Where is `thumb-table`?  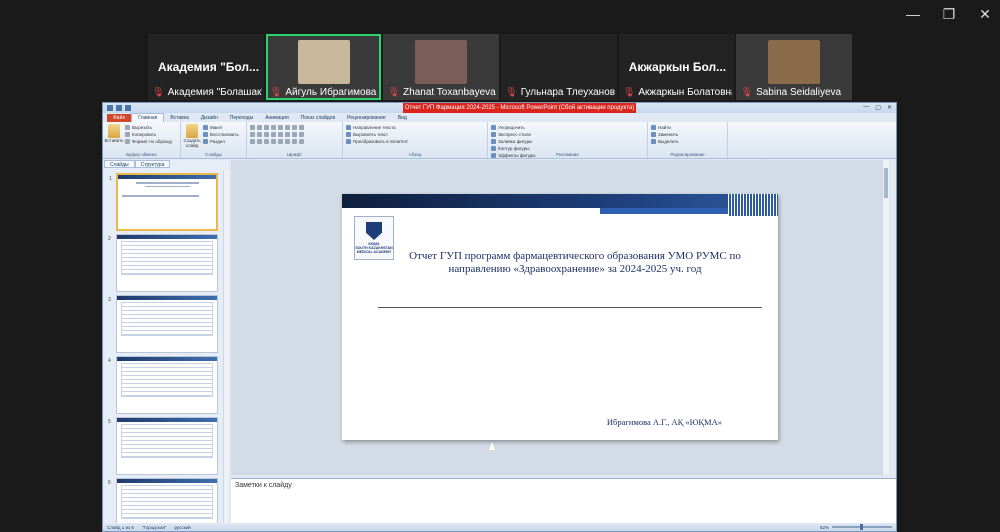 thumb-table is located at coordinates (167, 502).